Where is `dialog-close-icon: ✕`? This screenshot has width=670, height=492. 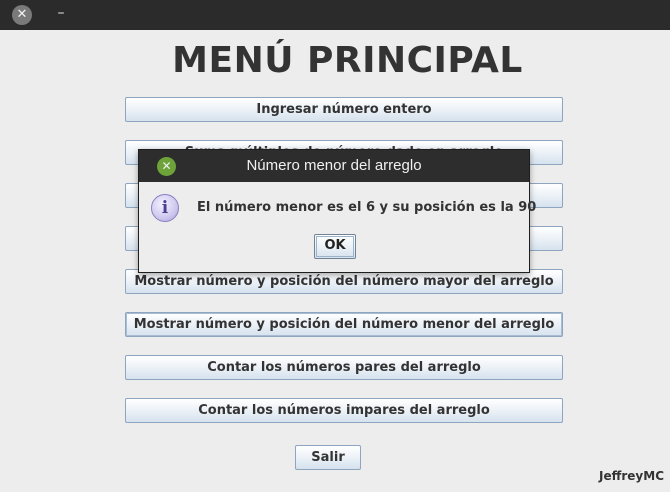 dialog-close-icon: ✕ is located at coordinates (166, 166).